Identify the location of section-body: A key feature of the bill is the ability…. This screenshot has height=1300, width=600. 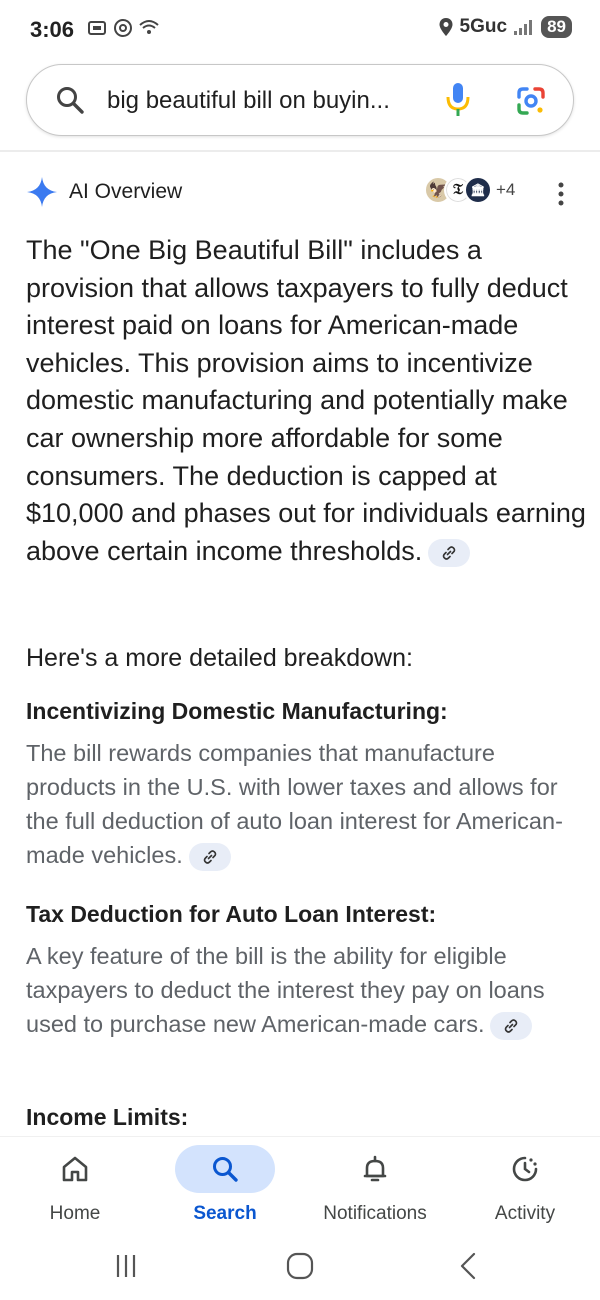
(304, 990).